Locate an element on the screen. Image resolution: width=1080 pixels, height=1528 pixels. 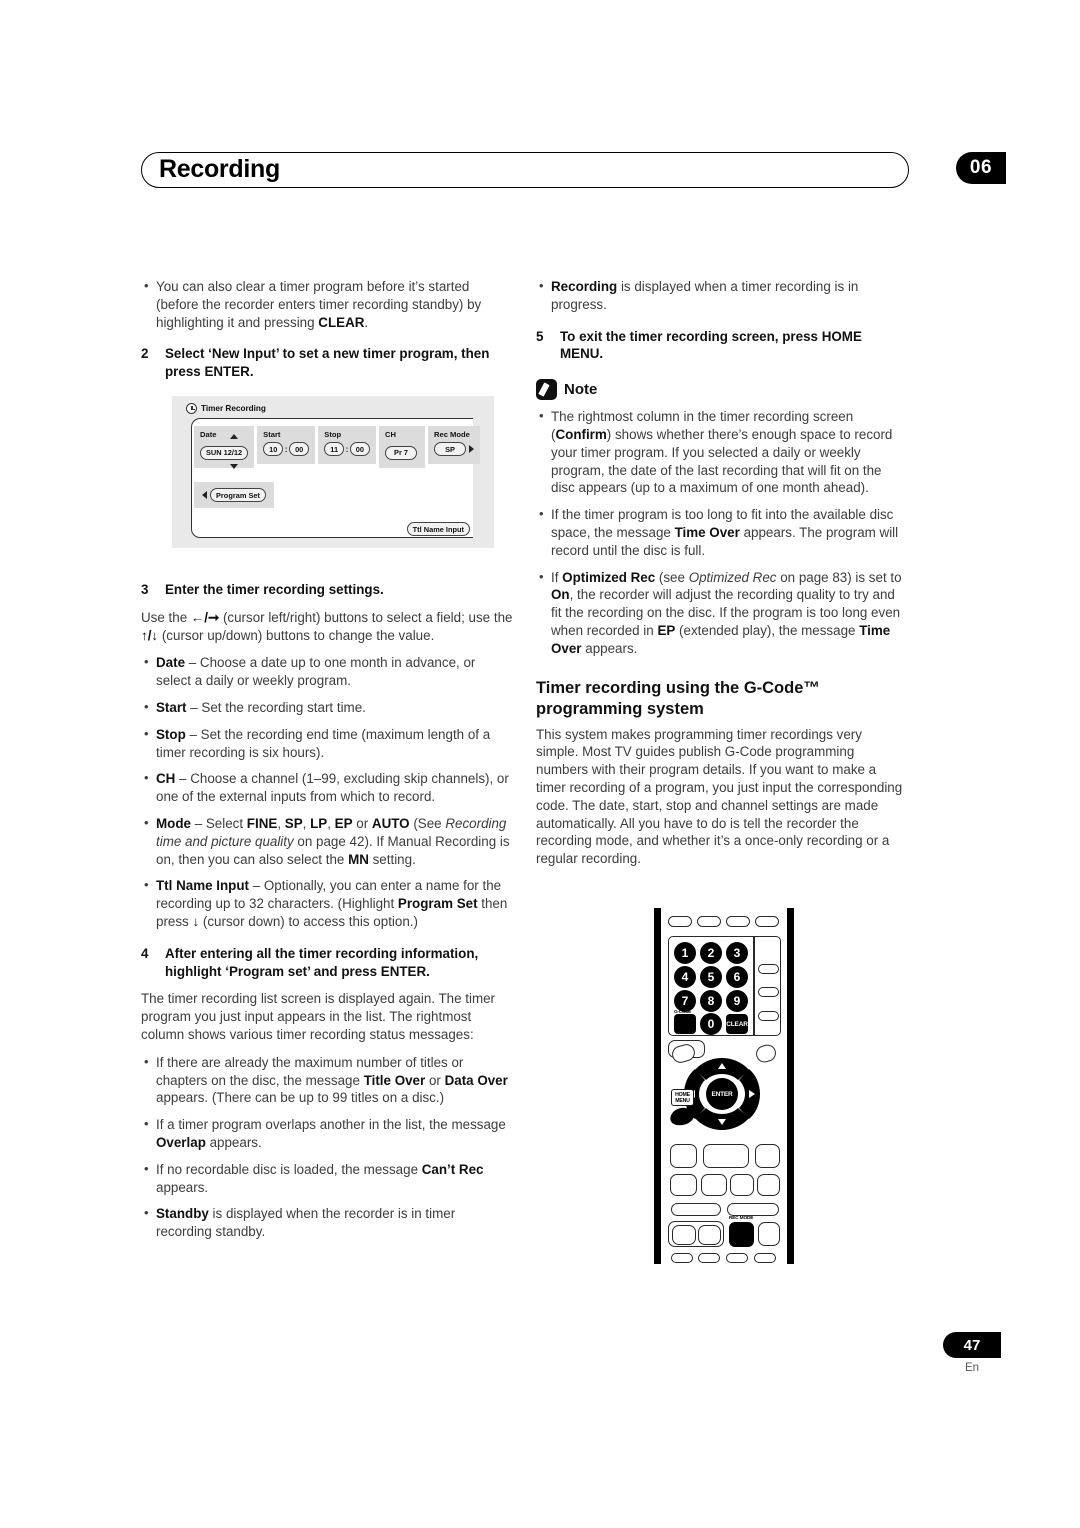
pencil-icon is located at coordinates (546, 390).